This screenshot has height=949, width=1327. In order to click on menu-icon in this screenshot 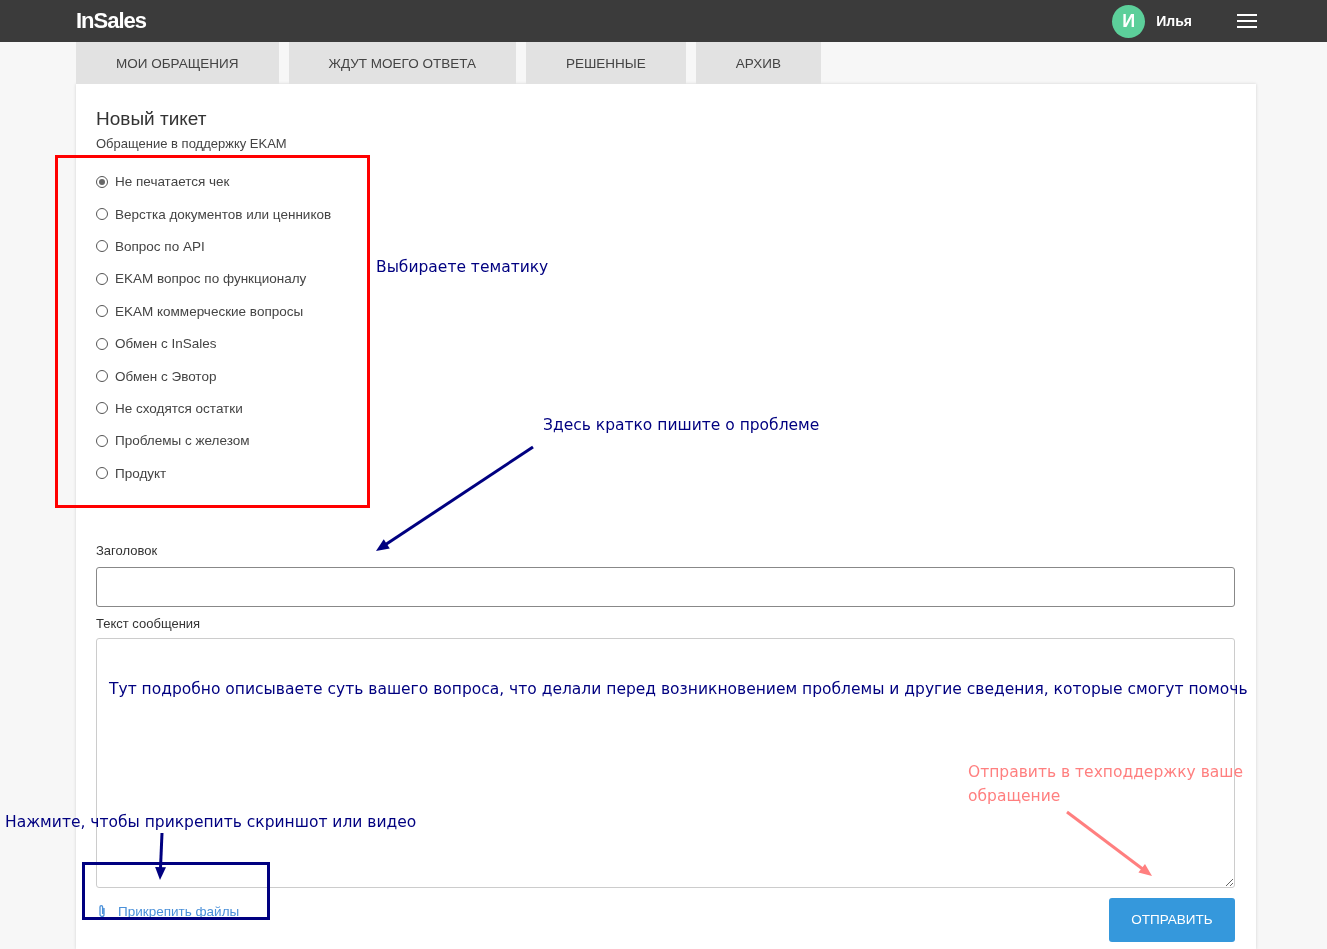, I will do `click(1247, 21)`.